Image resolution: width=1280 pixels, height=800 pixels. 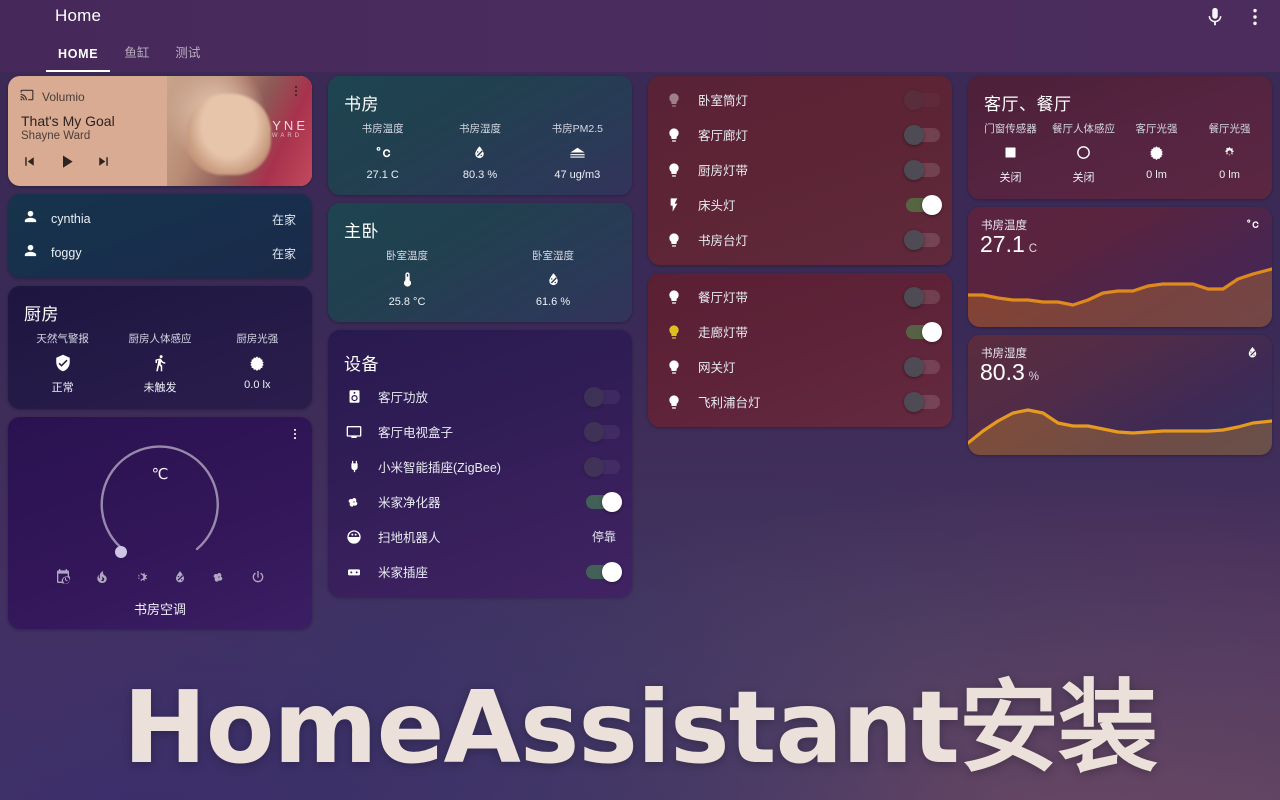 What do you see at coordinates (1083, 153) in the screenshot?
I see `sensor-dining-motion: 餐厅人体感应 关闭` at bounding box center [1083, 153].